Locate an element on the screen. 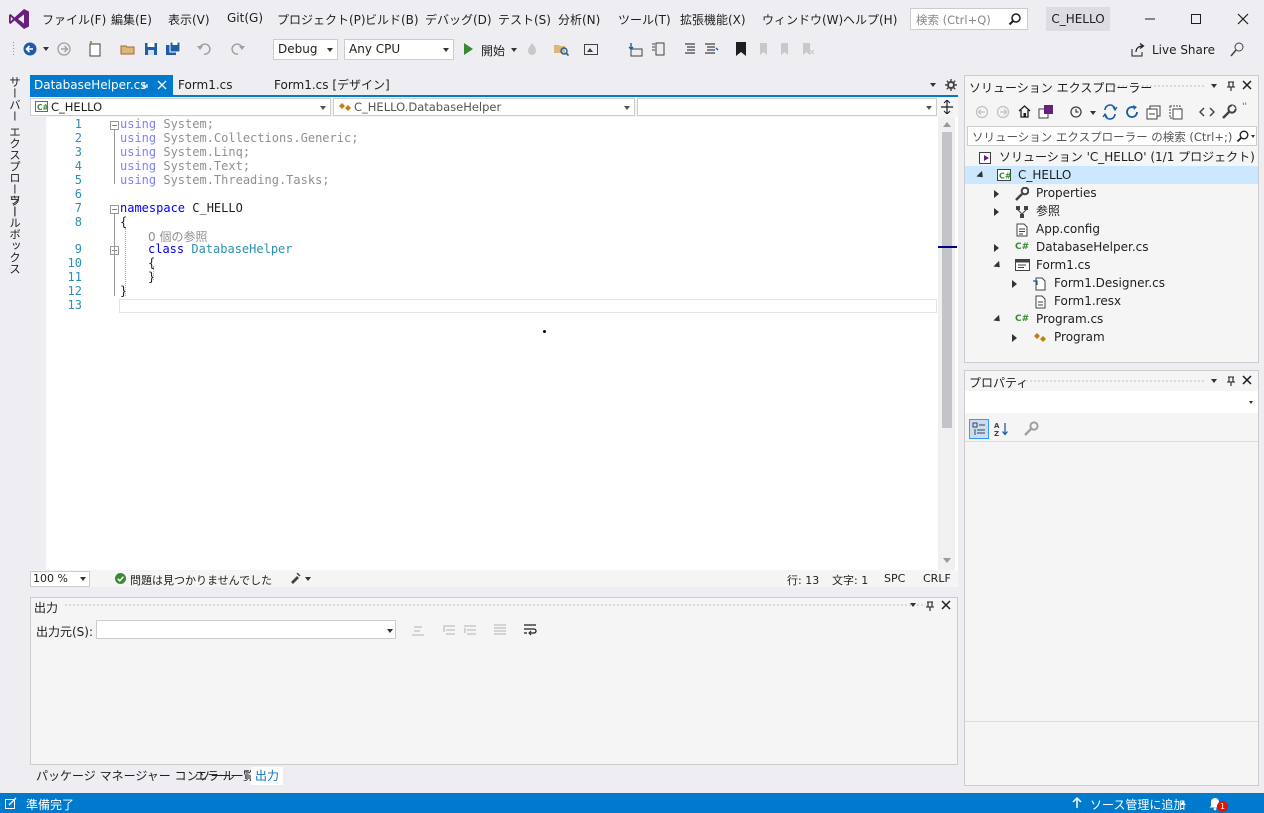 The height and width of the screenshot is (813, 1264). tab-database-helper: DatabaseHelper.cs is located at coordinates (101, 85).